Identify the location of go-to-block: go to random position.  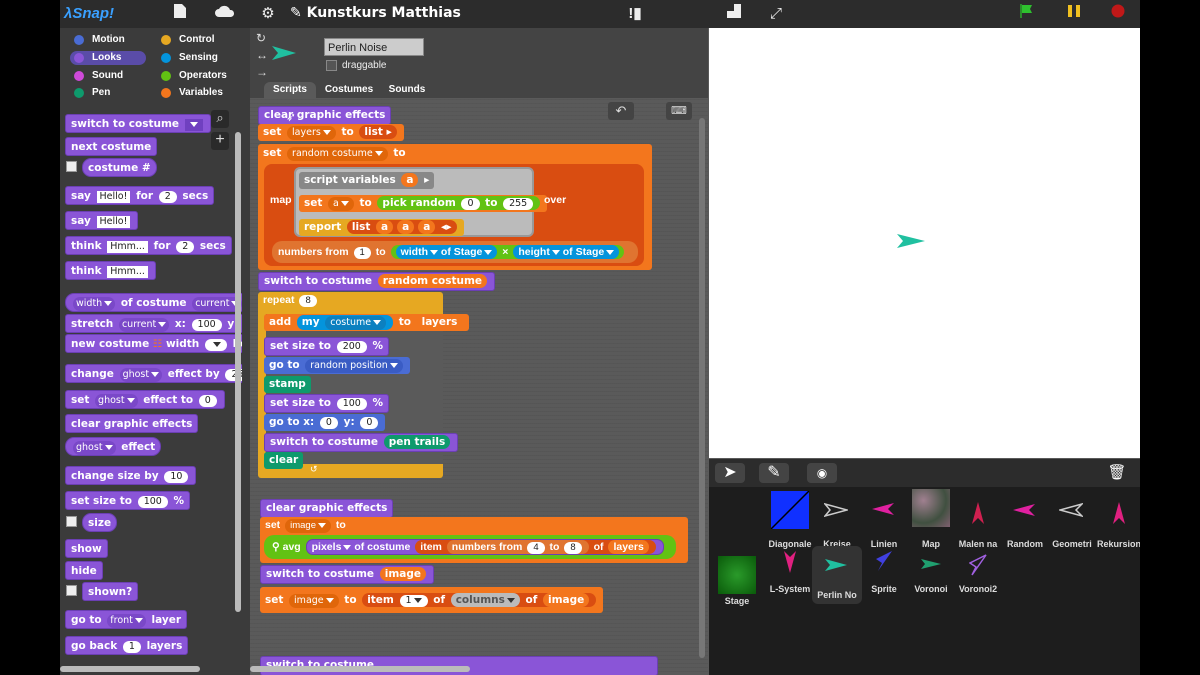
(337, 365).